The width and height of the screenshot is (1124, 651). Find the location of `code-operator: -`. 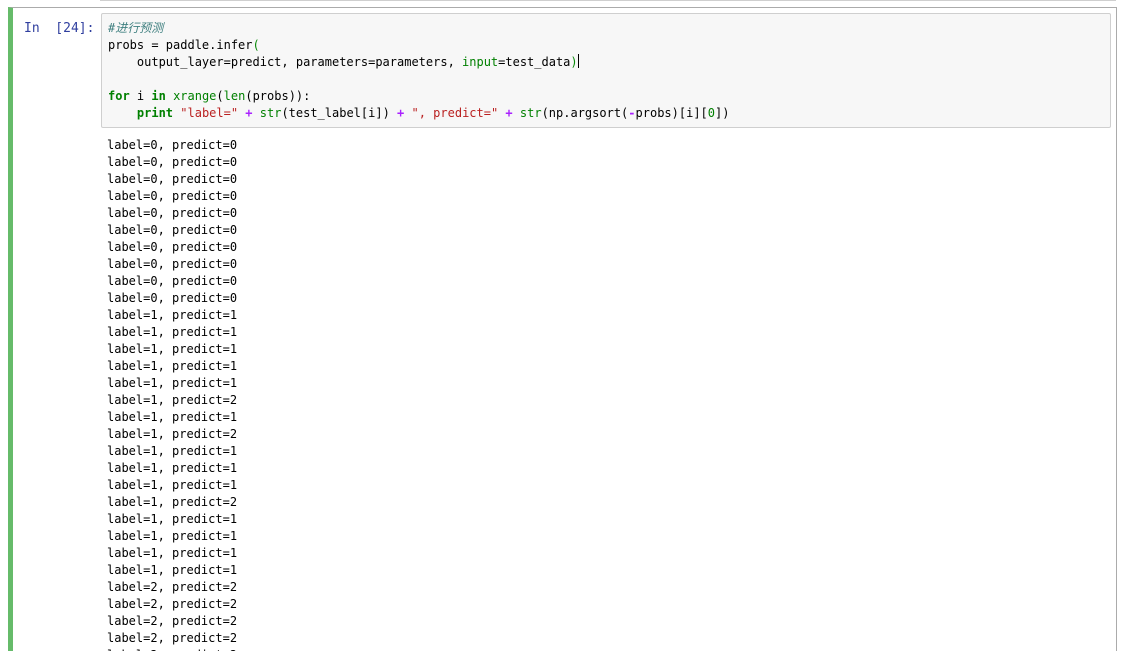

code-operator: - is located at coordinates (632, 113).